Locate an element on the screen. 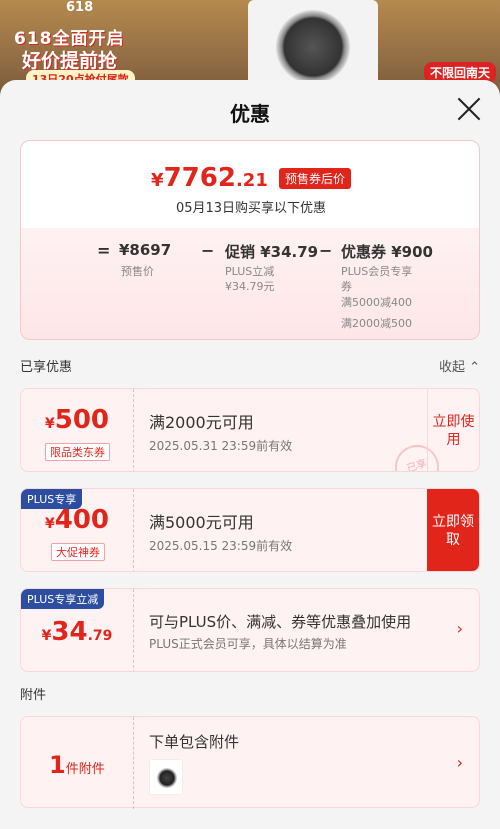  final-price-row: ¥7762.21 预售券后价 is located at coordinates (251, 178).